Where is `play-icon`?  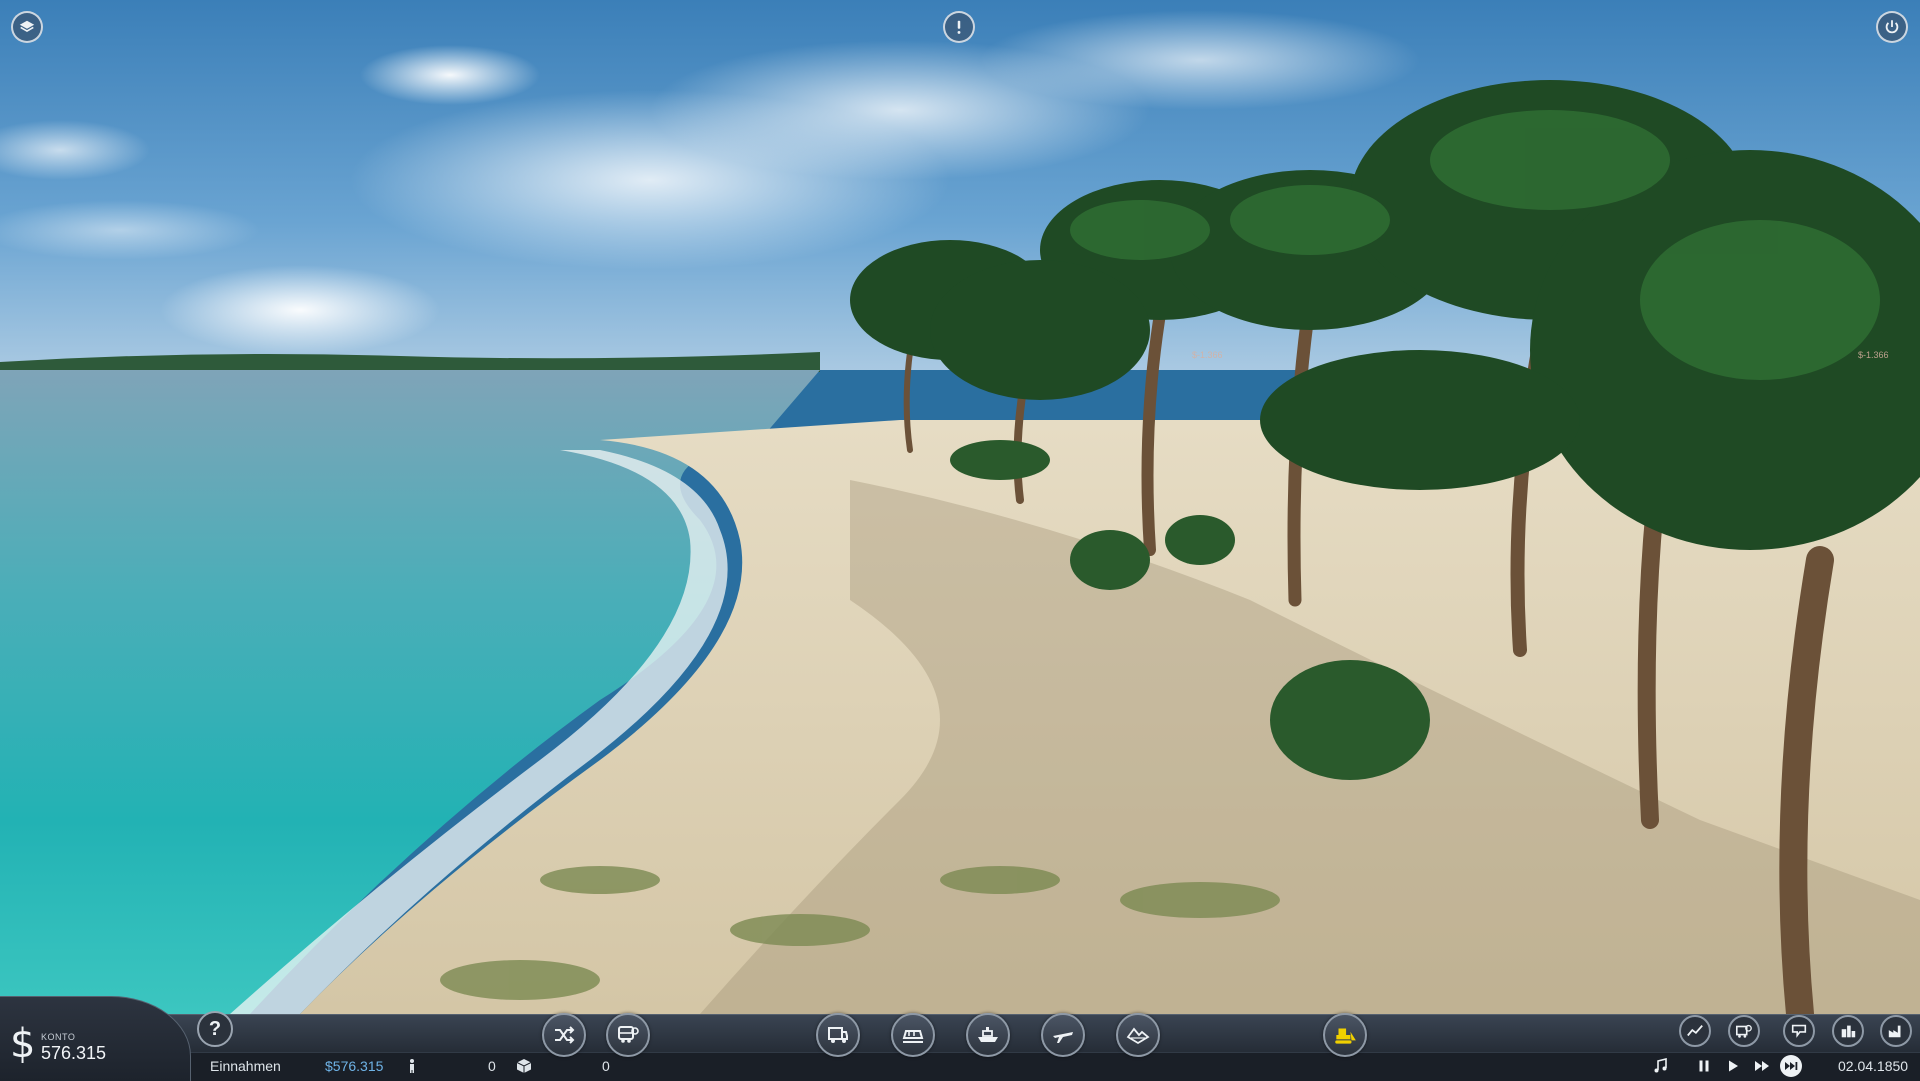 play-icon is located at coordinates (1733, 1066).